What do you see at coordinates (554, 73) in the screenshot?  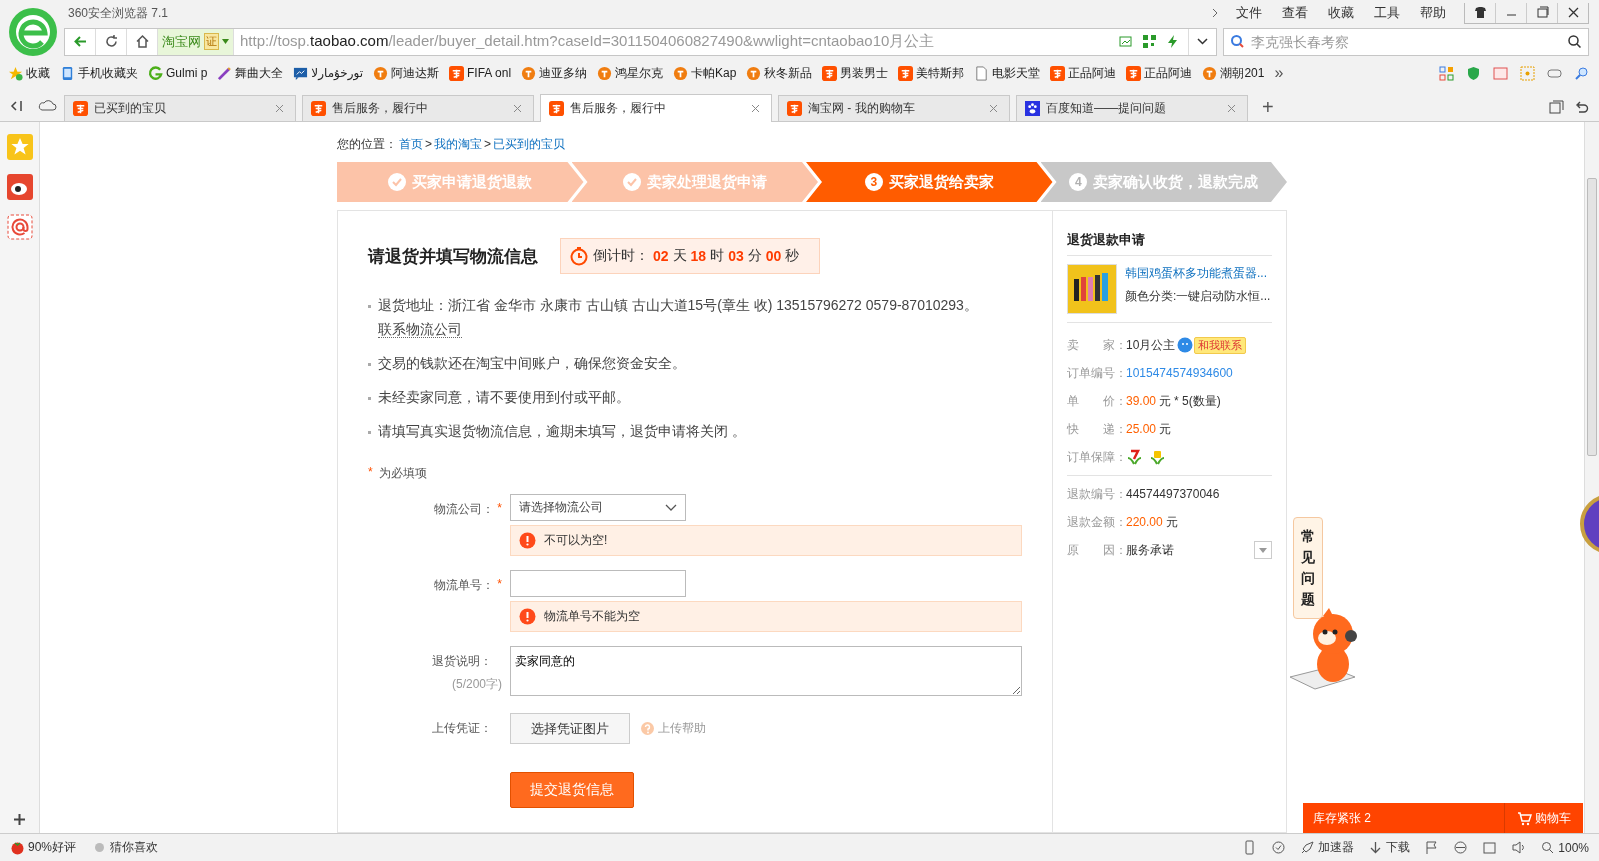 I see `bookmark-item: 迪亚多纳` at bounding box center [554, 73].